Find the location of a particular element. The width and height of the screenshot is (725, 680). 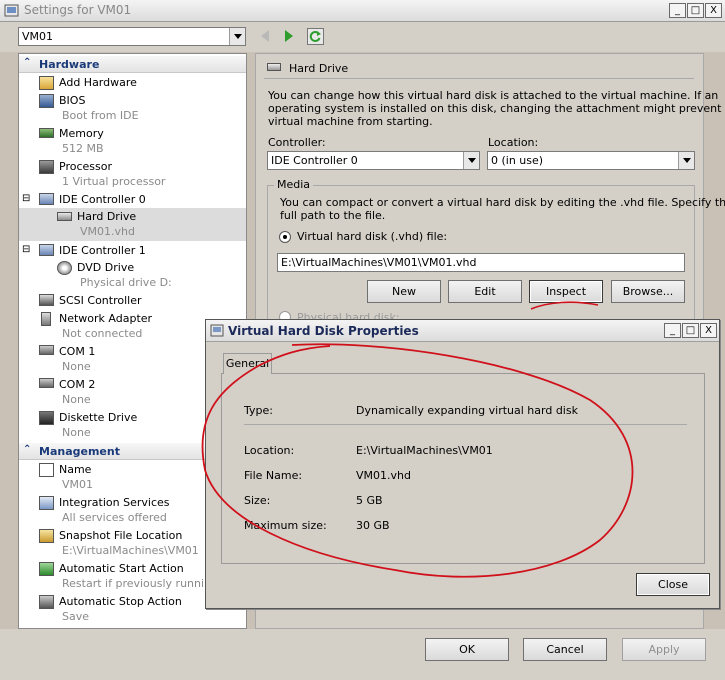

controller-label: Controller: is located at coordinates (297, 142).